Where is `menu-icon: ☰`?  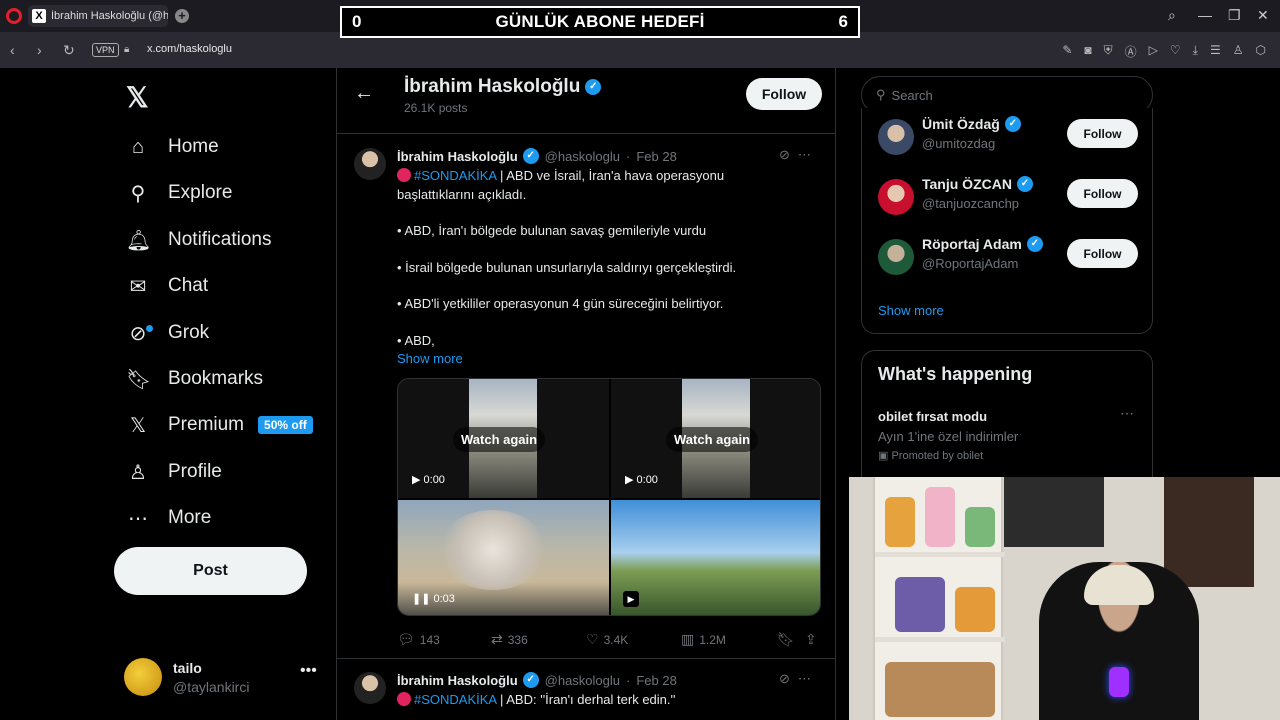 menu-icon: ☰ is located at coordinates (1215, 51).